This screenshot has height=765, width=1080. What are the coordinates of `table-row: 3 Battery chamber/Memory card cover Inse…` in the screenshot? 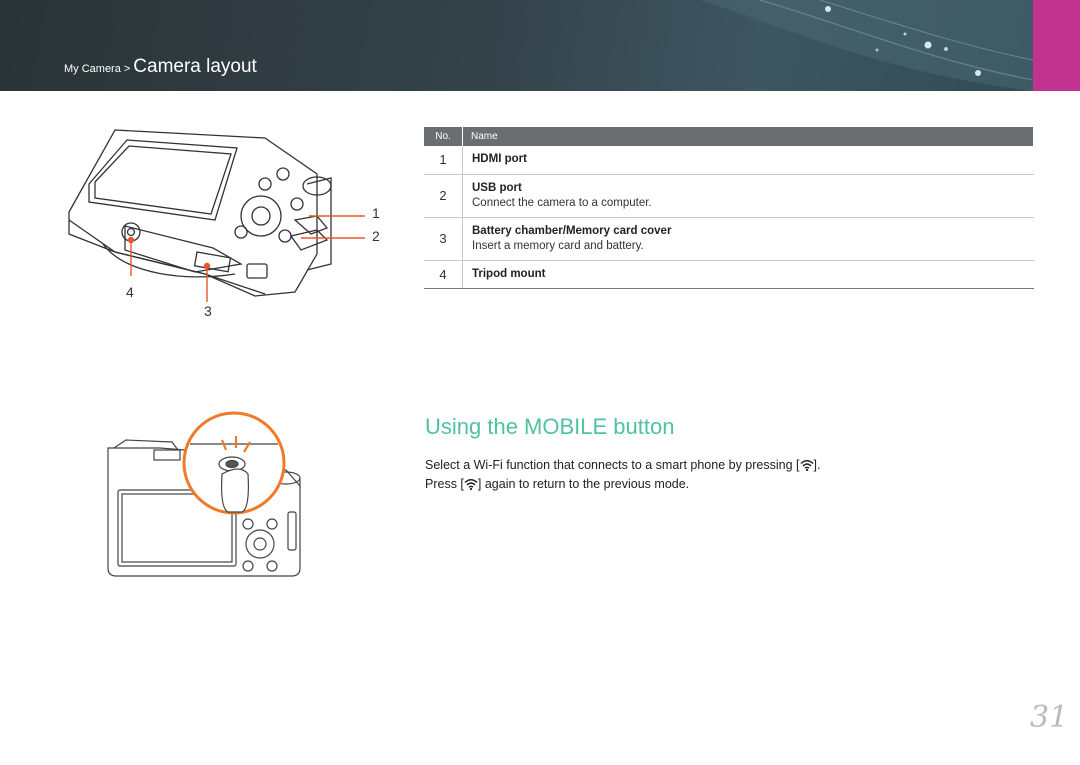 It's located at (729, 239).